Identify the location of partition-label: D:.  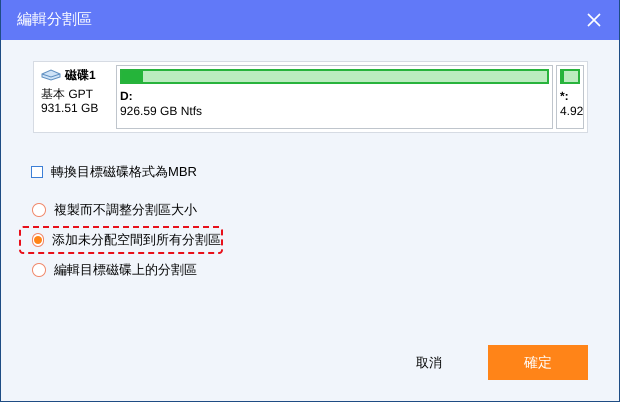
(127, 96).